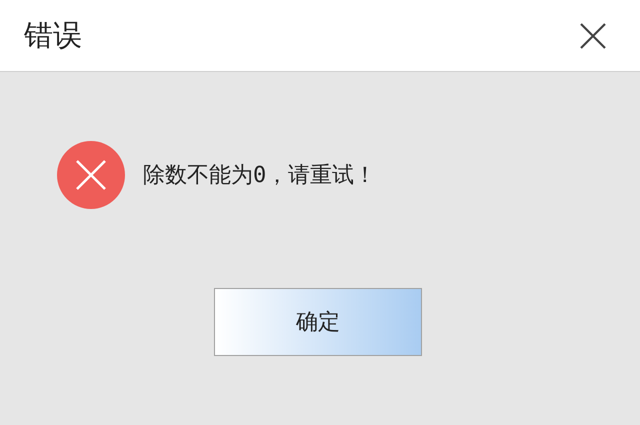  What do you see at coordinates (318, 322) in the screenshot?
I see `ok-button: 确定` at bounding box center [318, 322].